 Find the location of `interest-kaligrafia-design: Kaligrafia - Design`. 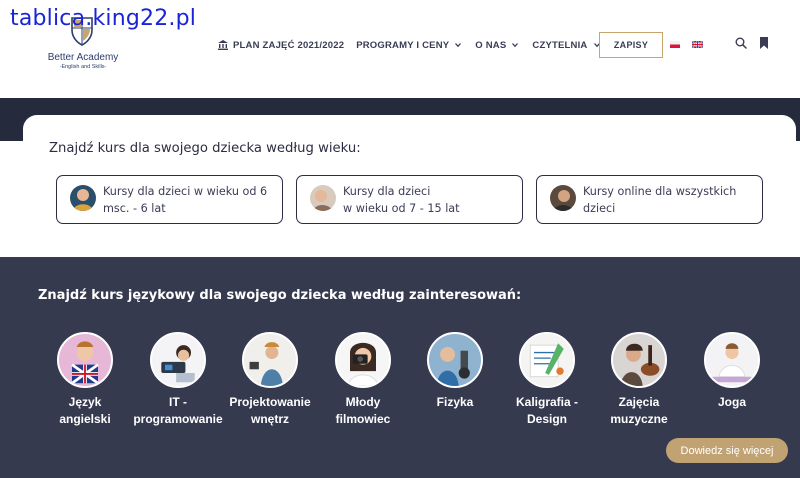

interest-kaligrafia-design: Kaligrafia - Design is located at coordinates (547, 380).